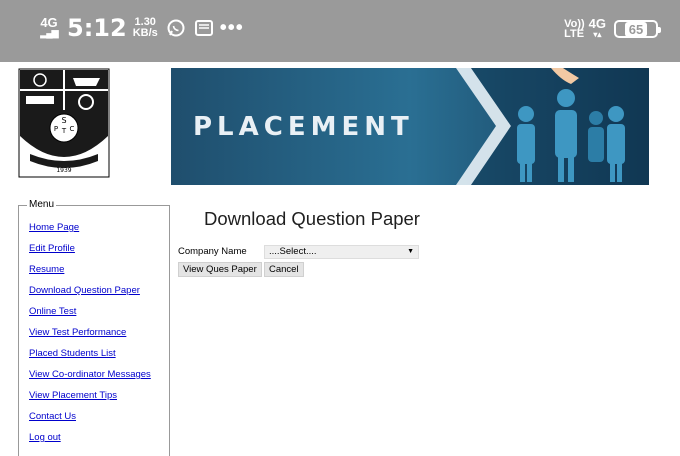 The height and width of the screenshot is (456, 680). Describe the element at coordinates (52, 311) in the screenshot. I see `online-test-link: Online Test` at that location.